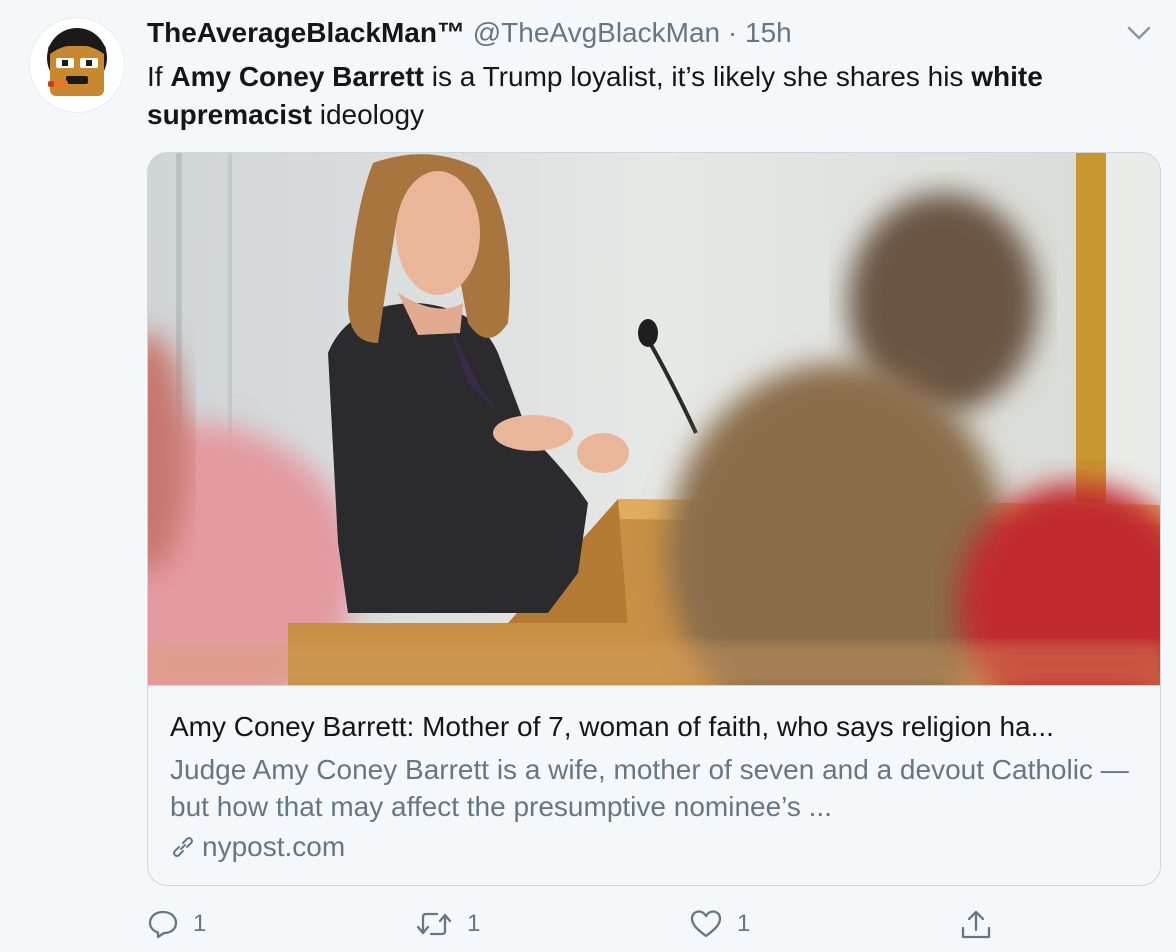  What do you see at coordinates (1139, 33) in the screenshot?
I see `chevron-down-icon` at bounding box center [1139, 33].